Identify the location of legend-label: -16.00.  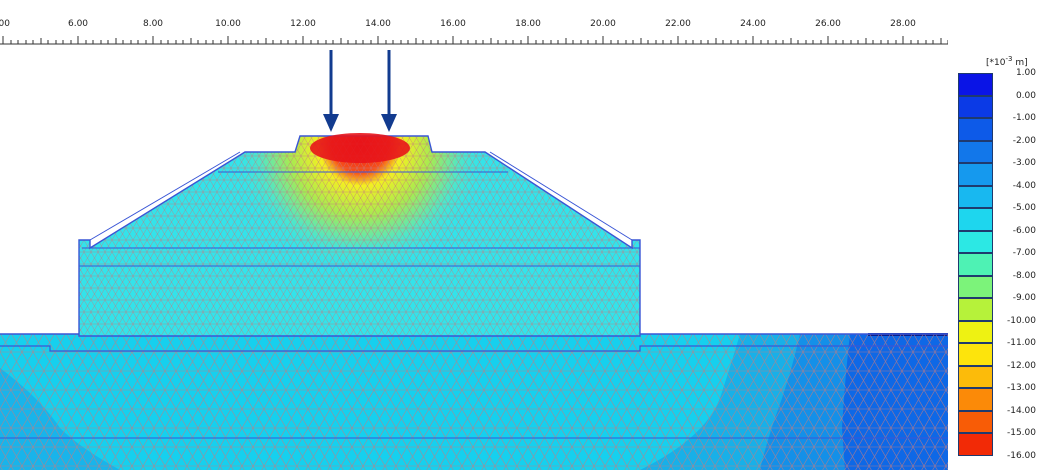
(1021, 455).